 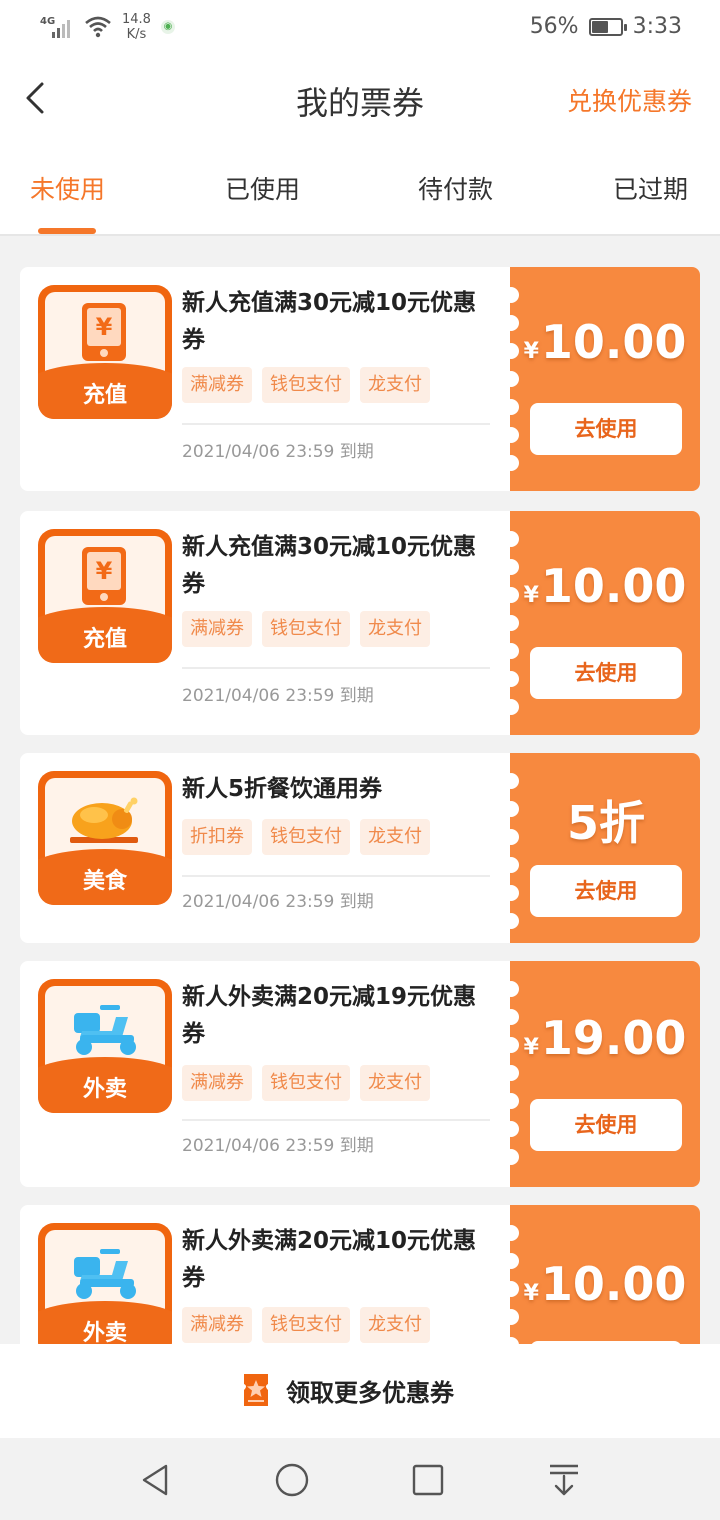 I want to click on status-left: 4G 14.8 K/s ◉, so click(x=107, y=27).